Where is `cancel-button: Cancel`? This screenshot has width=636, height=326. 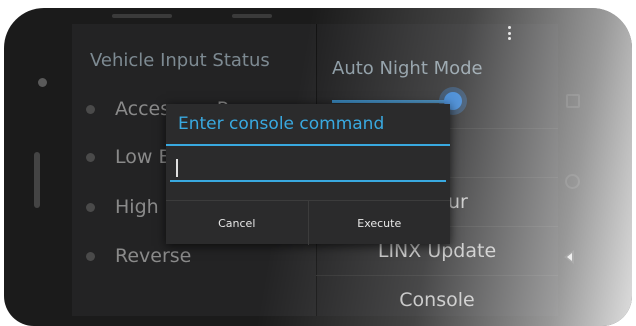
cancel-button: Cancel is located at coordinates (237, 223).